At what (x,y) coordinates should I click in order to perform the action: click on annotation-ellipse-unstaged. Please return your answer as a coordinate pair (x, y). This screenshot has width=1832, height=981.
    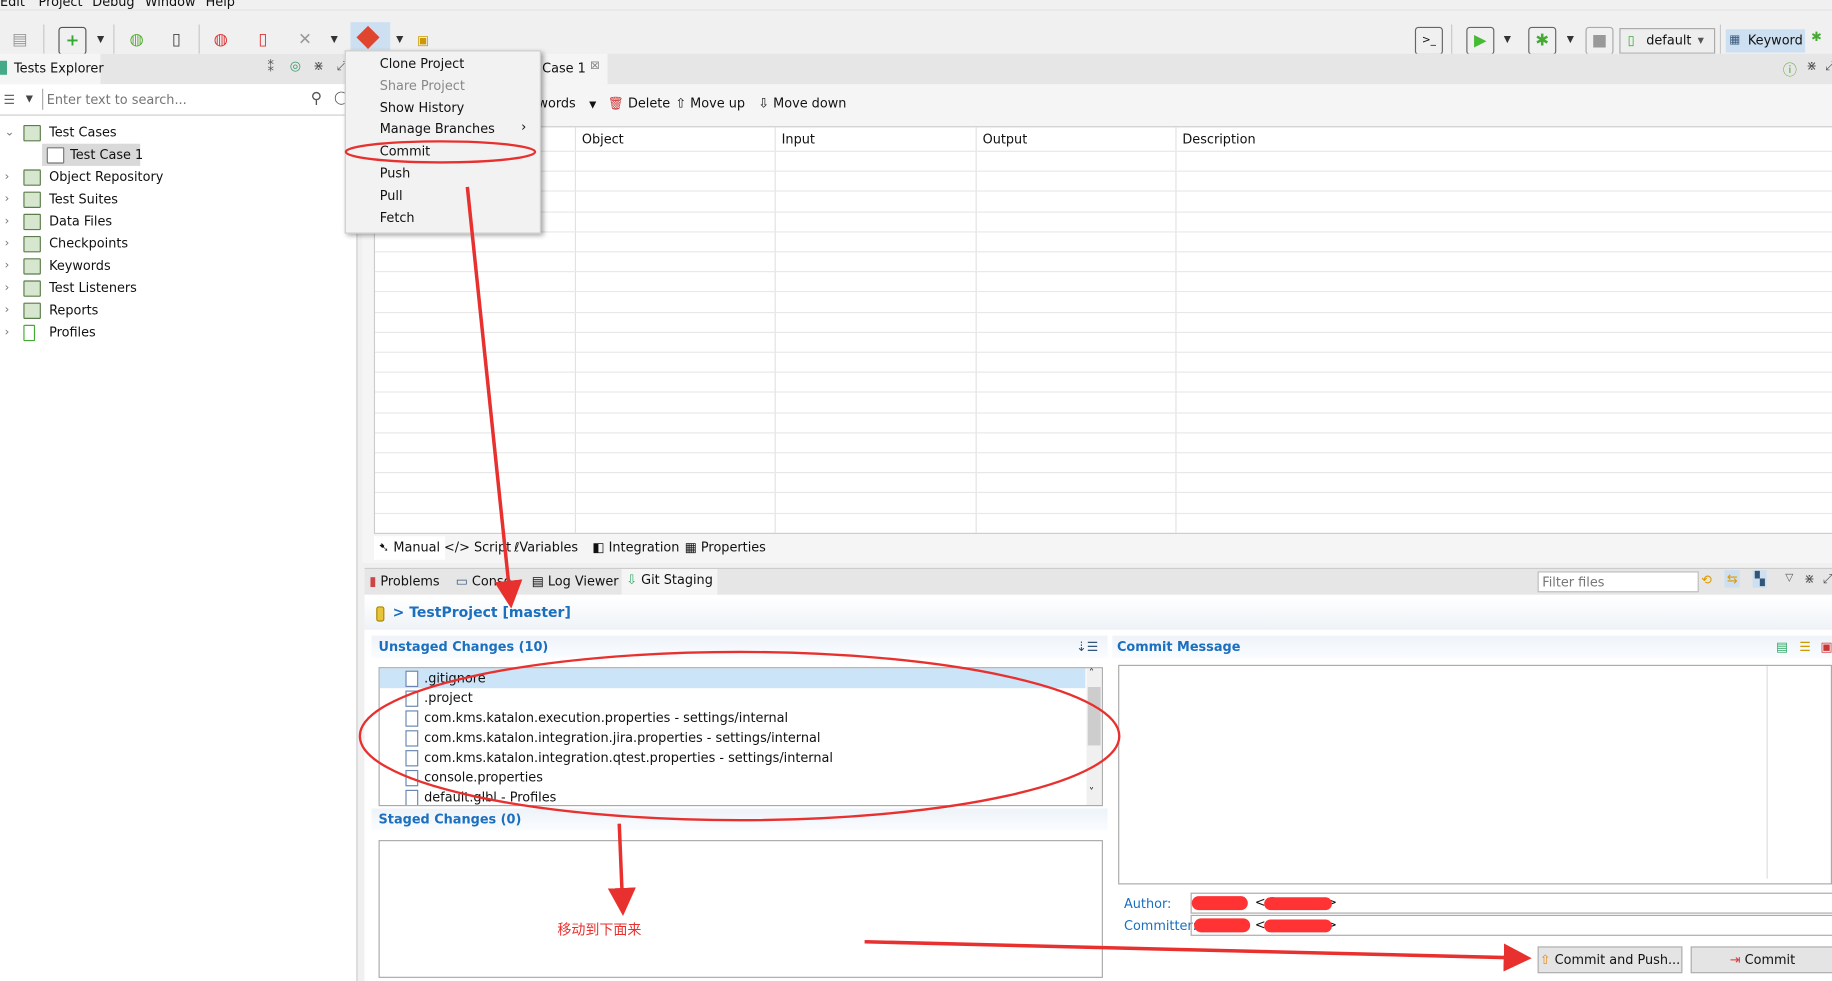
    Looking at the image, I should click on (739, 736).